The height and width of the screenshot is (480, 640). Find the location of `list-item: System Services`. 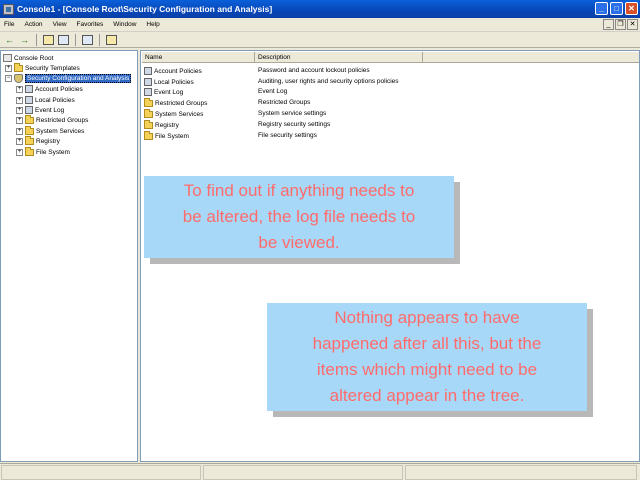

list-item: System Services is located at coordinates (174, 113).